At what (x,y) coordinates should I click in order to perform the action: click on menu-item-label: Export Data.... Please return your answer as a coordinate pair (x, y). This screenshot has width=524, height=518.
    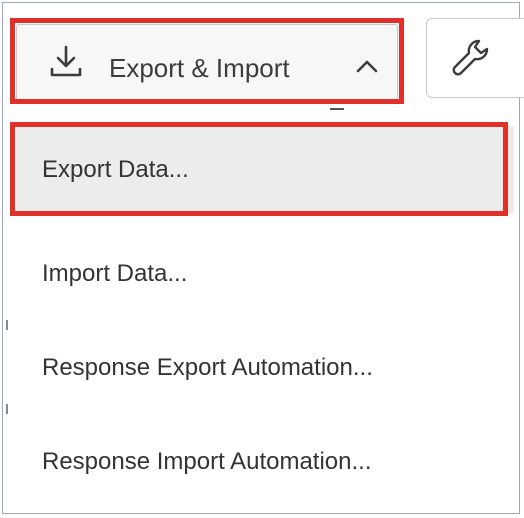
    Looking at the image, I should click on (115, 169).